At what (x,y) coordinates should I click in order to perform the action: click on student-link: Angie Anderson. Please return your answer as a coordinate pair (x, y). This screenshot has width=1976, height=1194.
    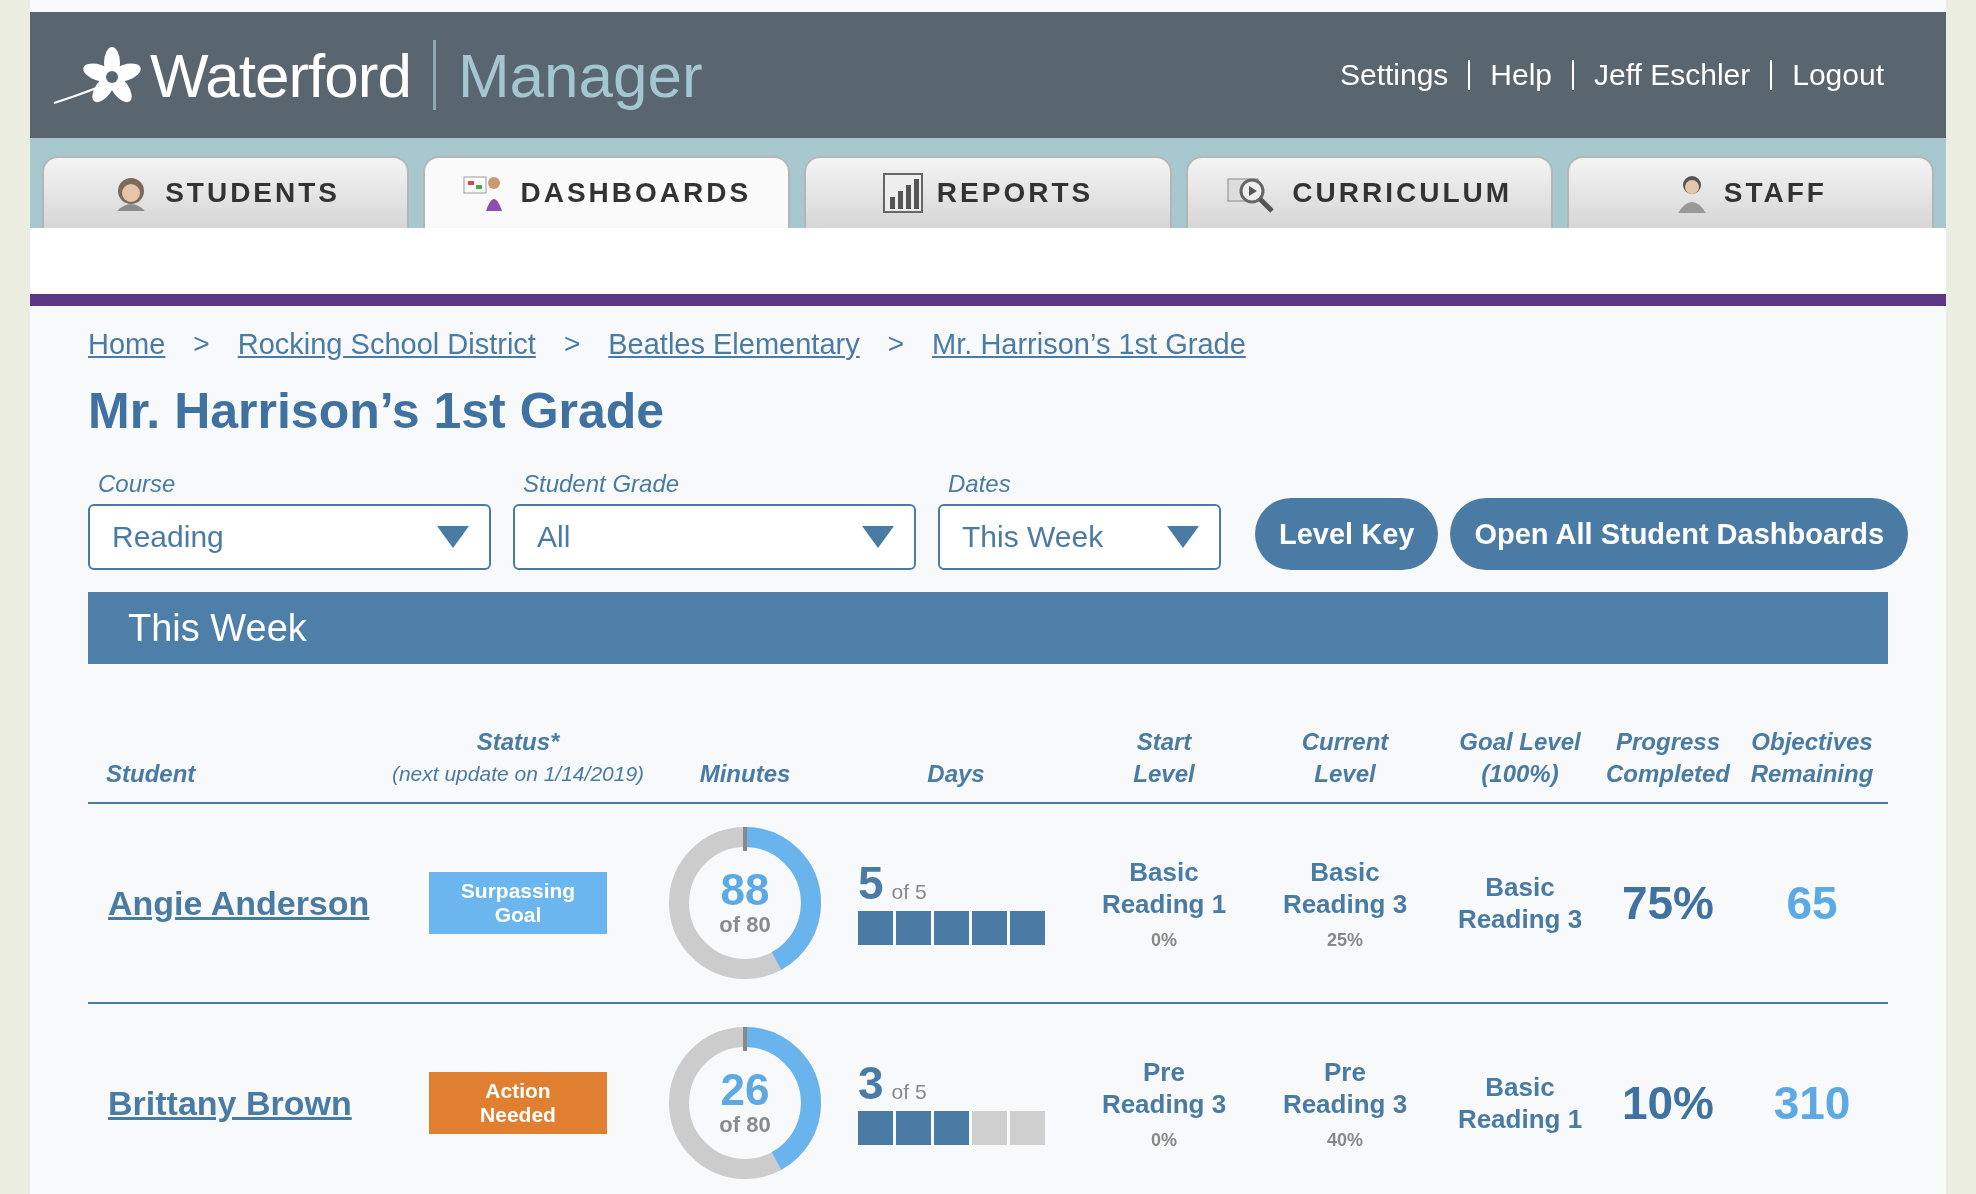
    Looking at the image, I should click on (229, 902).